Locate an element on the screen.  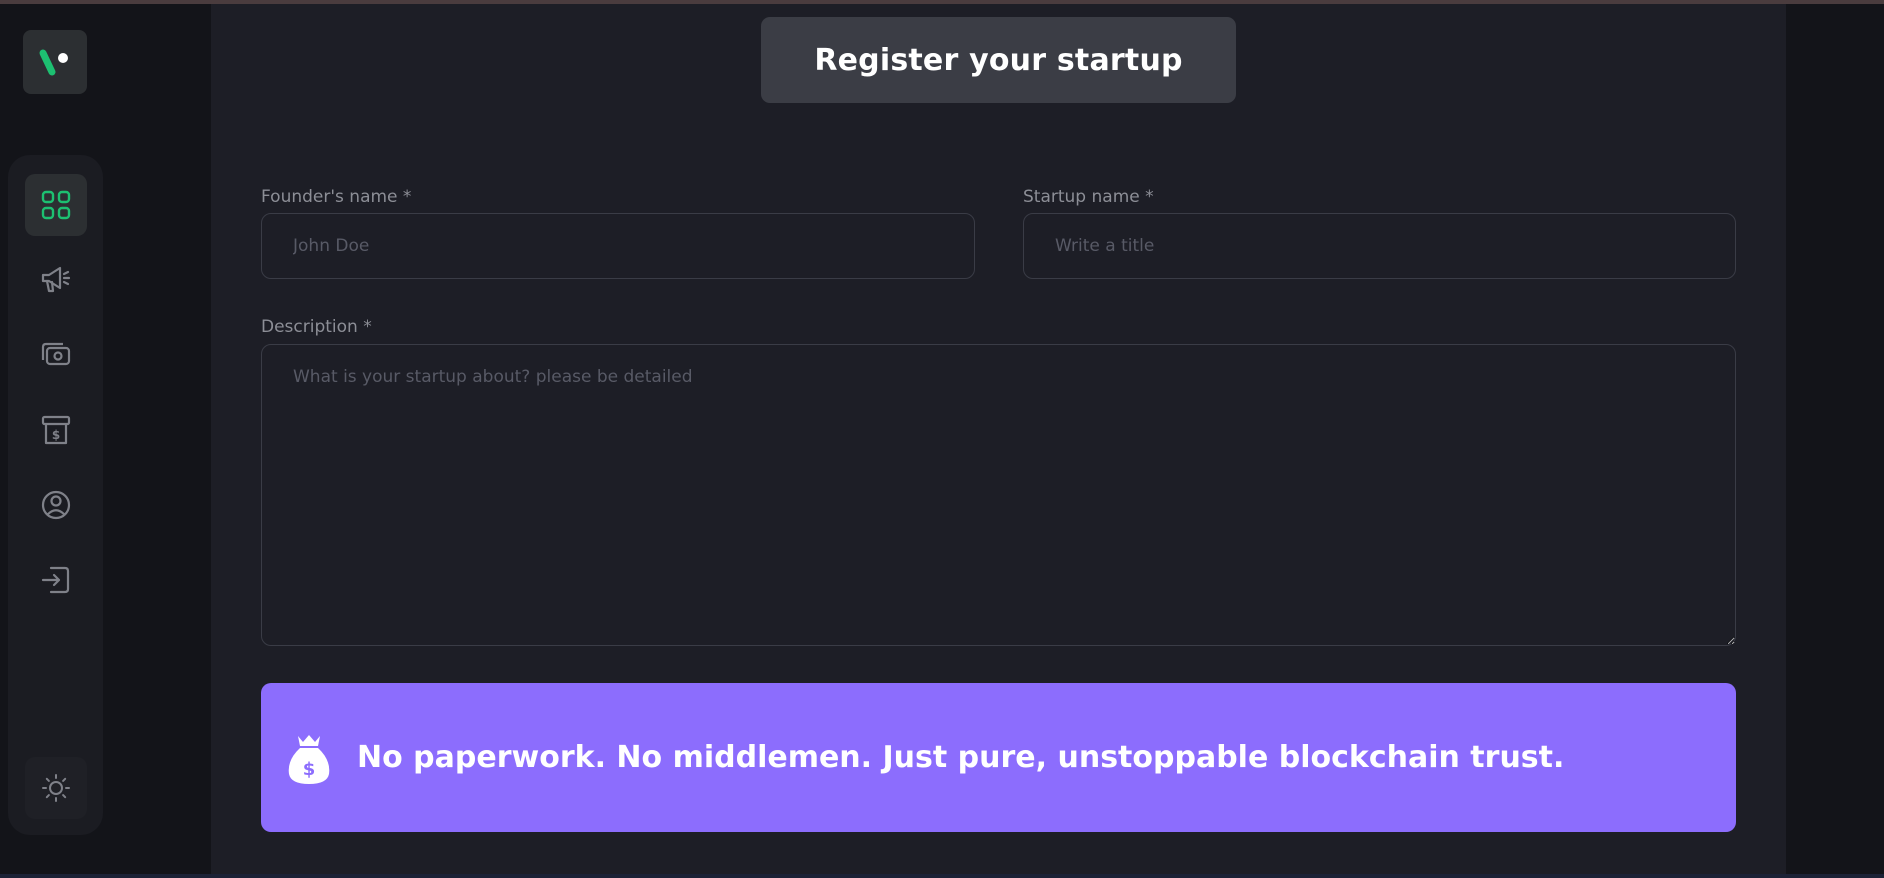
window-bottom-edge is located at coordinates (942, 876).